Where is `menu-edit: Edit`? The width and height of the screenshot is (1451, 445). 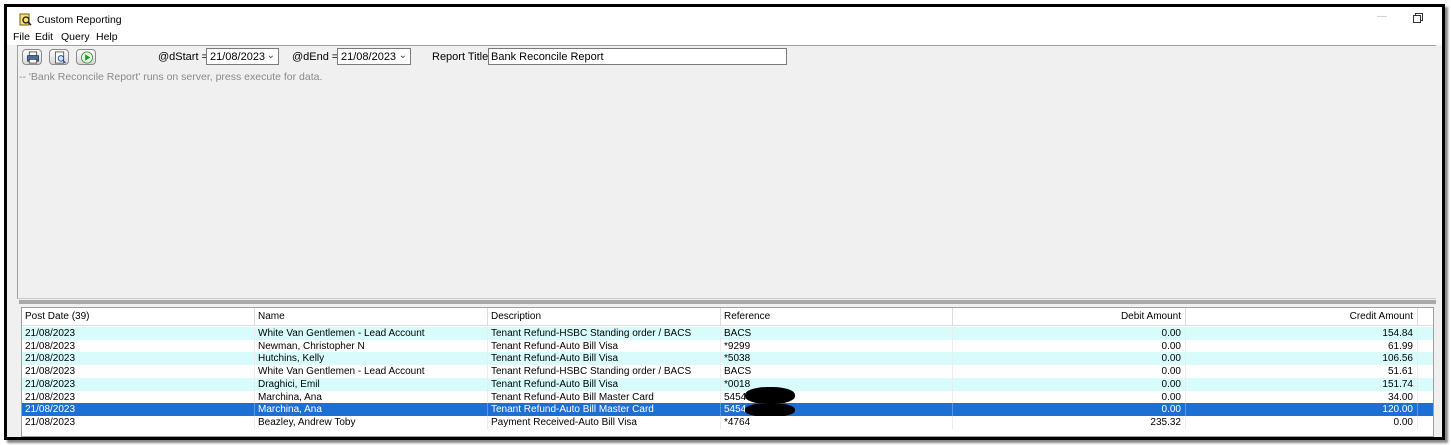 menu-edit: Edit is located at coordinates (44, 37).